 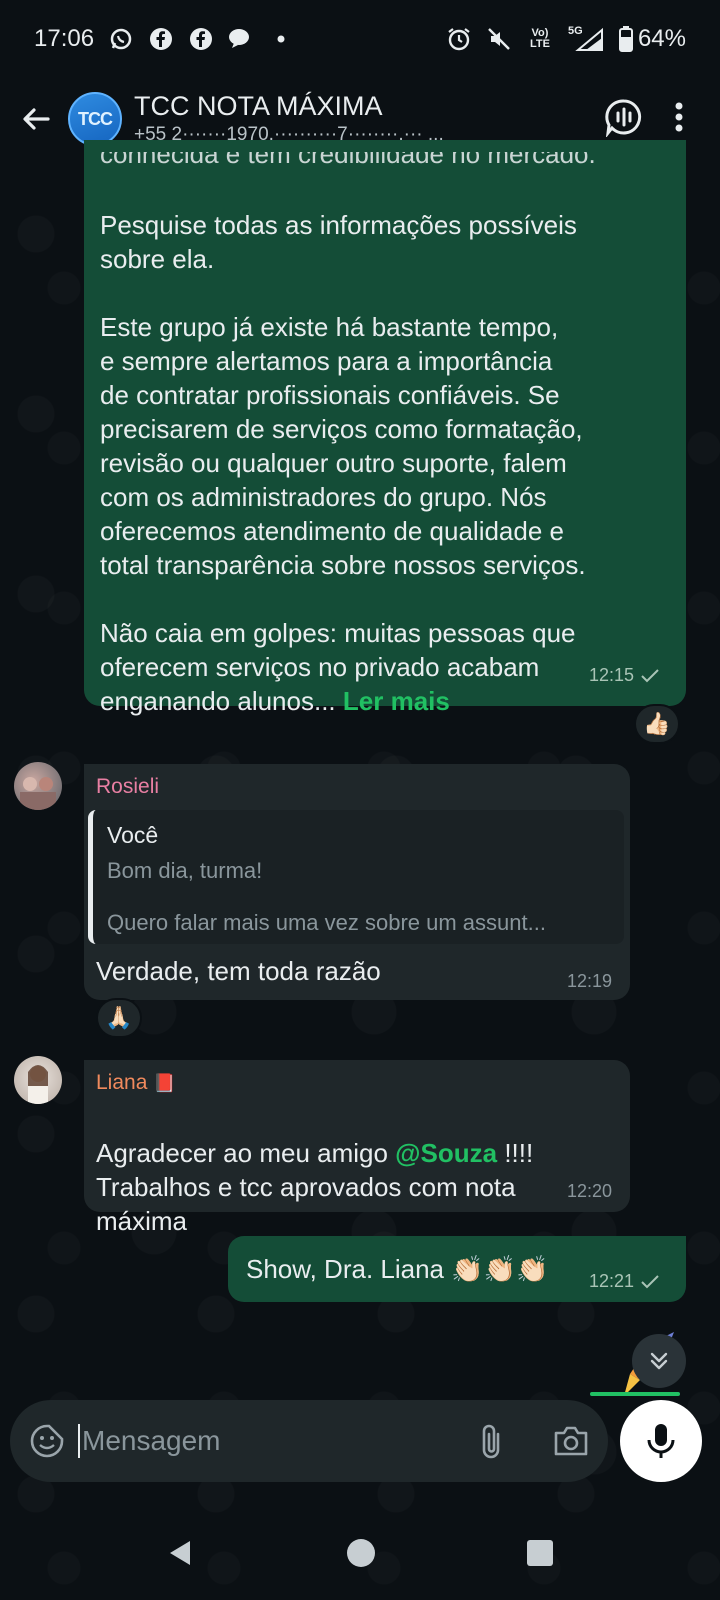 I want to click on read-more-link: Ler mais, so click(x=396, y=701).